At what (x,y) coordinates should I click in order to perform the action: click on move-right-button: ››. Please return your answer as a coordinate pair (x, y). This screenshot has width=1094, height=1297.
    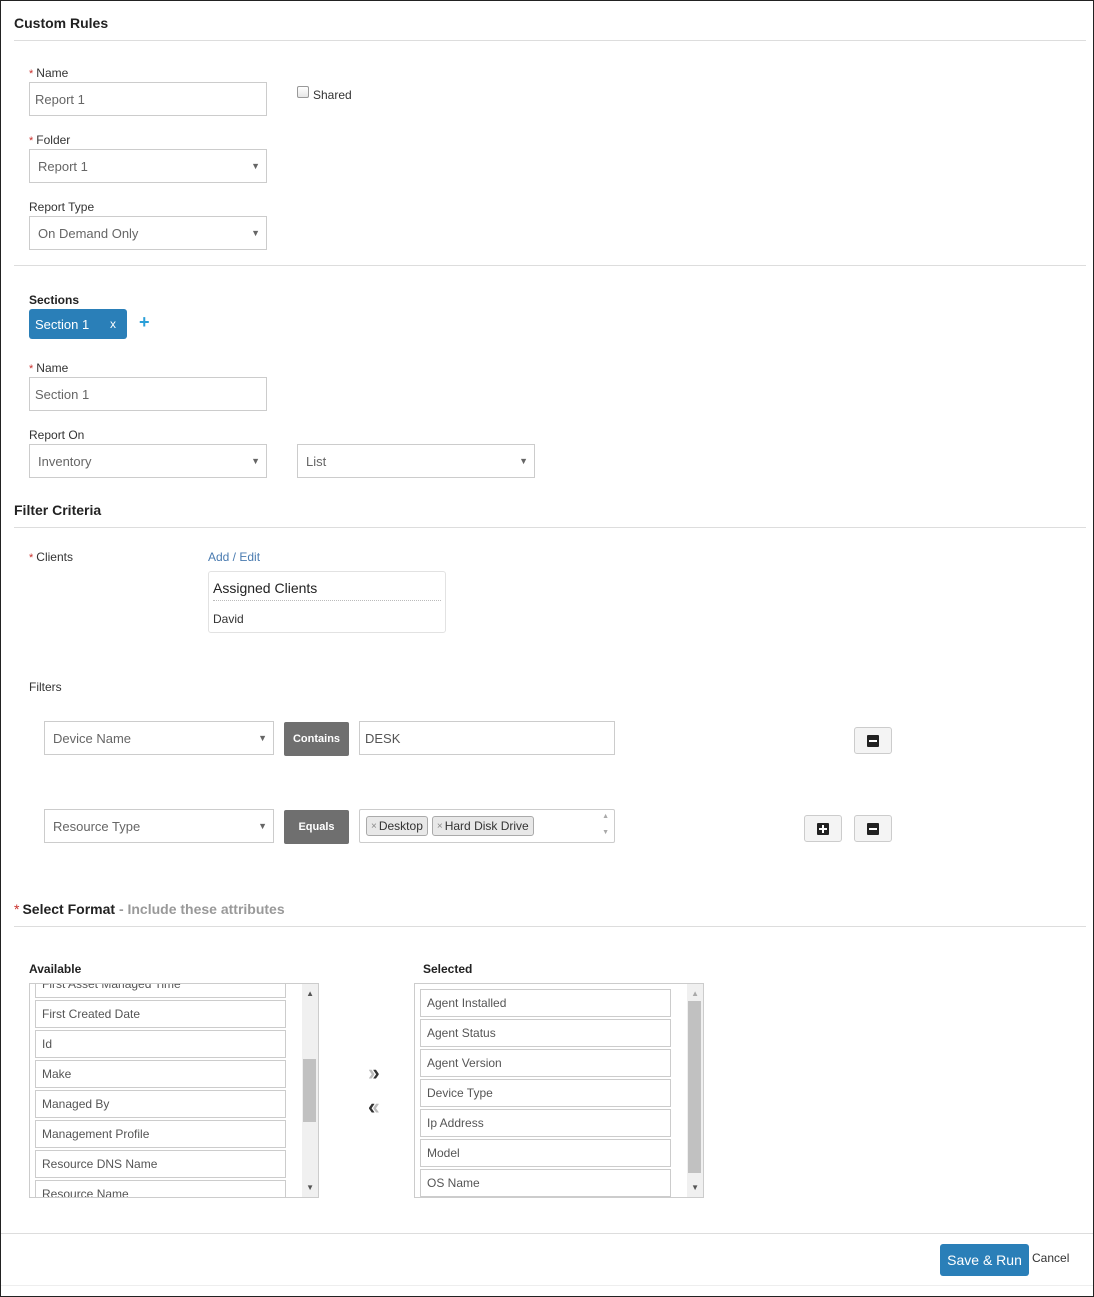
    Looking at the image, I should click on (374, 1073).